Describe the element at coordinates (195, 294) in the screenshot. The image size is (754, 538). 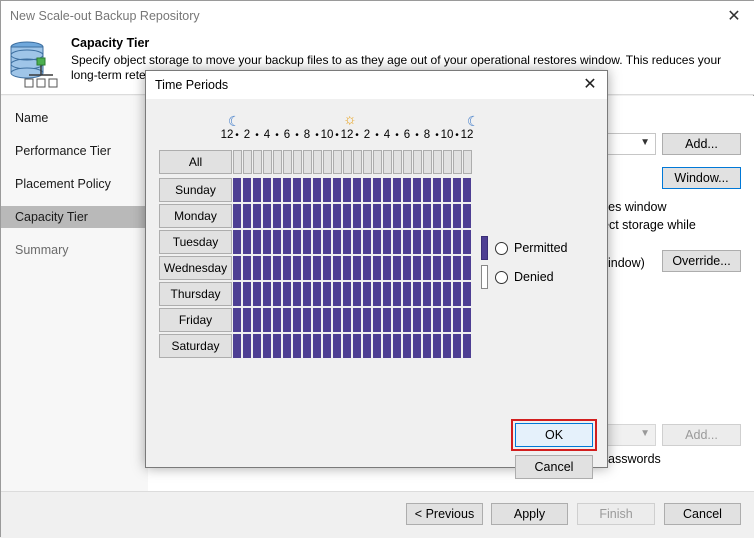
I see `day-button-thursday: Thursday` at that location.